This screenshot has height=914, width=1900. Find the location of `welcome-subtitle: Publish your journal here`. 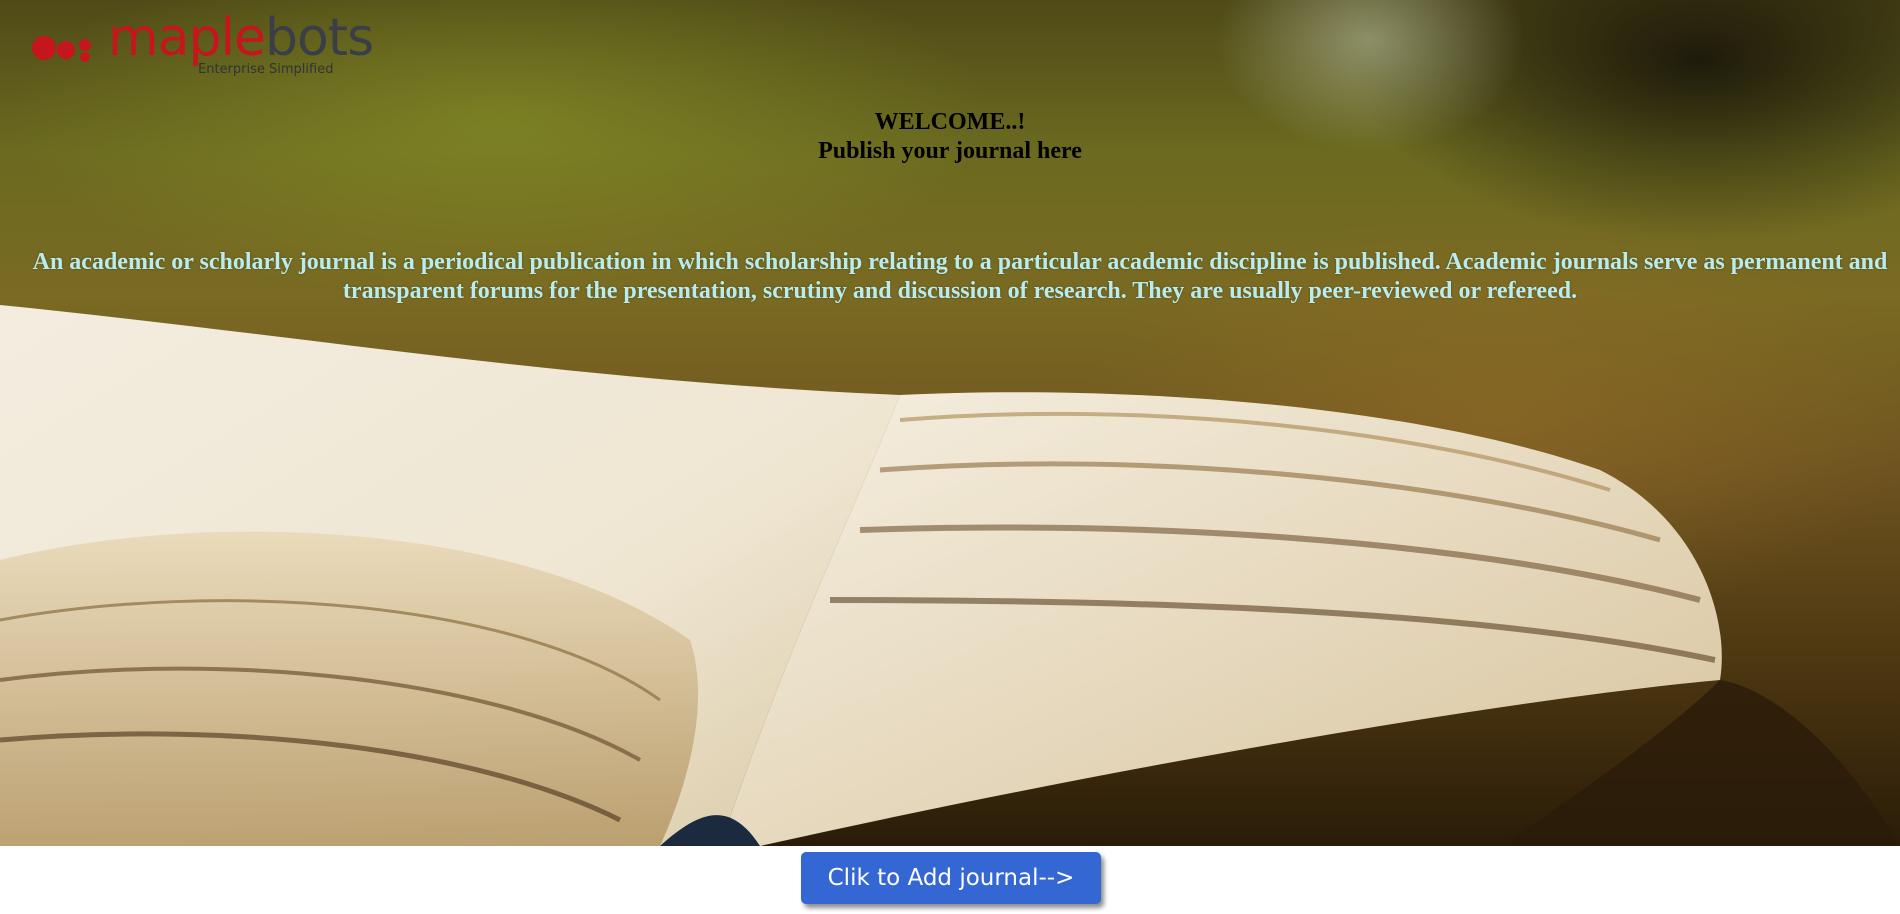

welcome-subtitle: Publish your journal here is located at coordinates (950, 151).